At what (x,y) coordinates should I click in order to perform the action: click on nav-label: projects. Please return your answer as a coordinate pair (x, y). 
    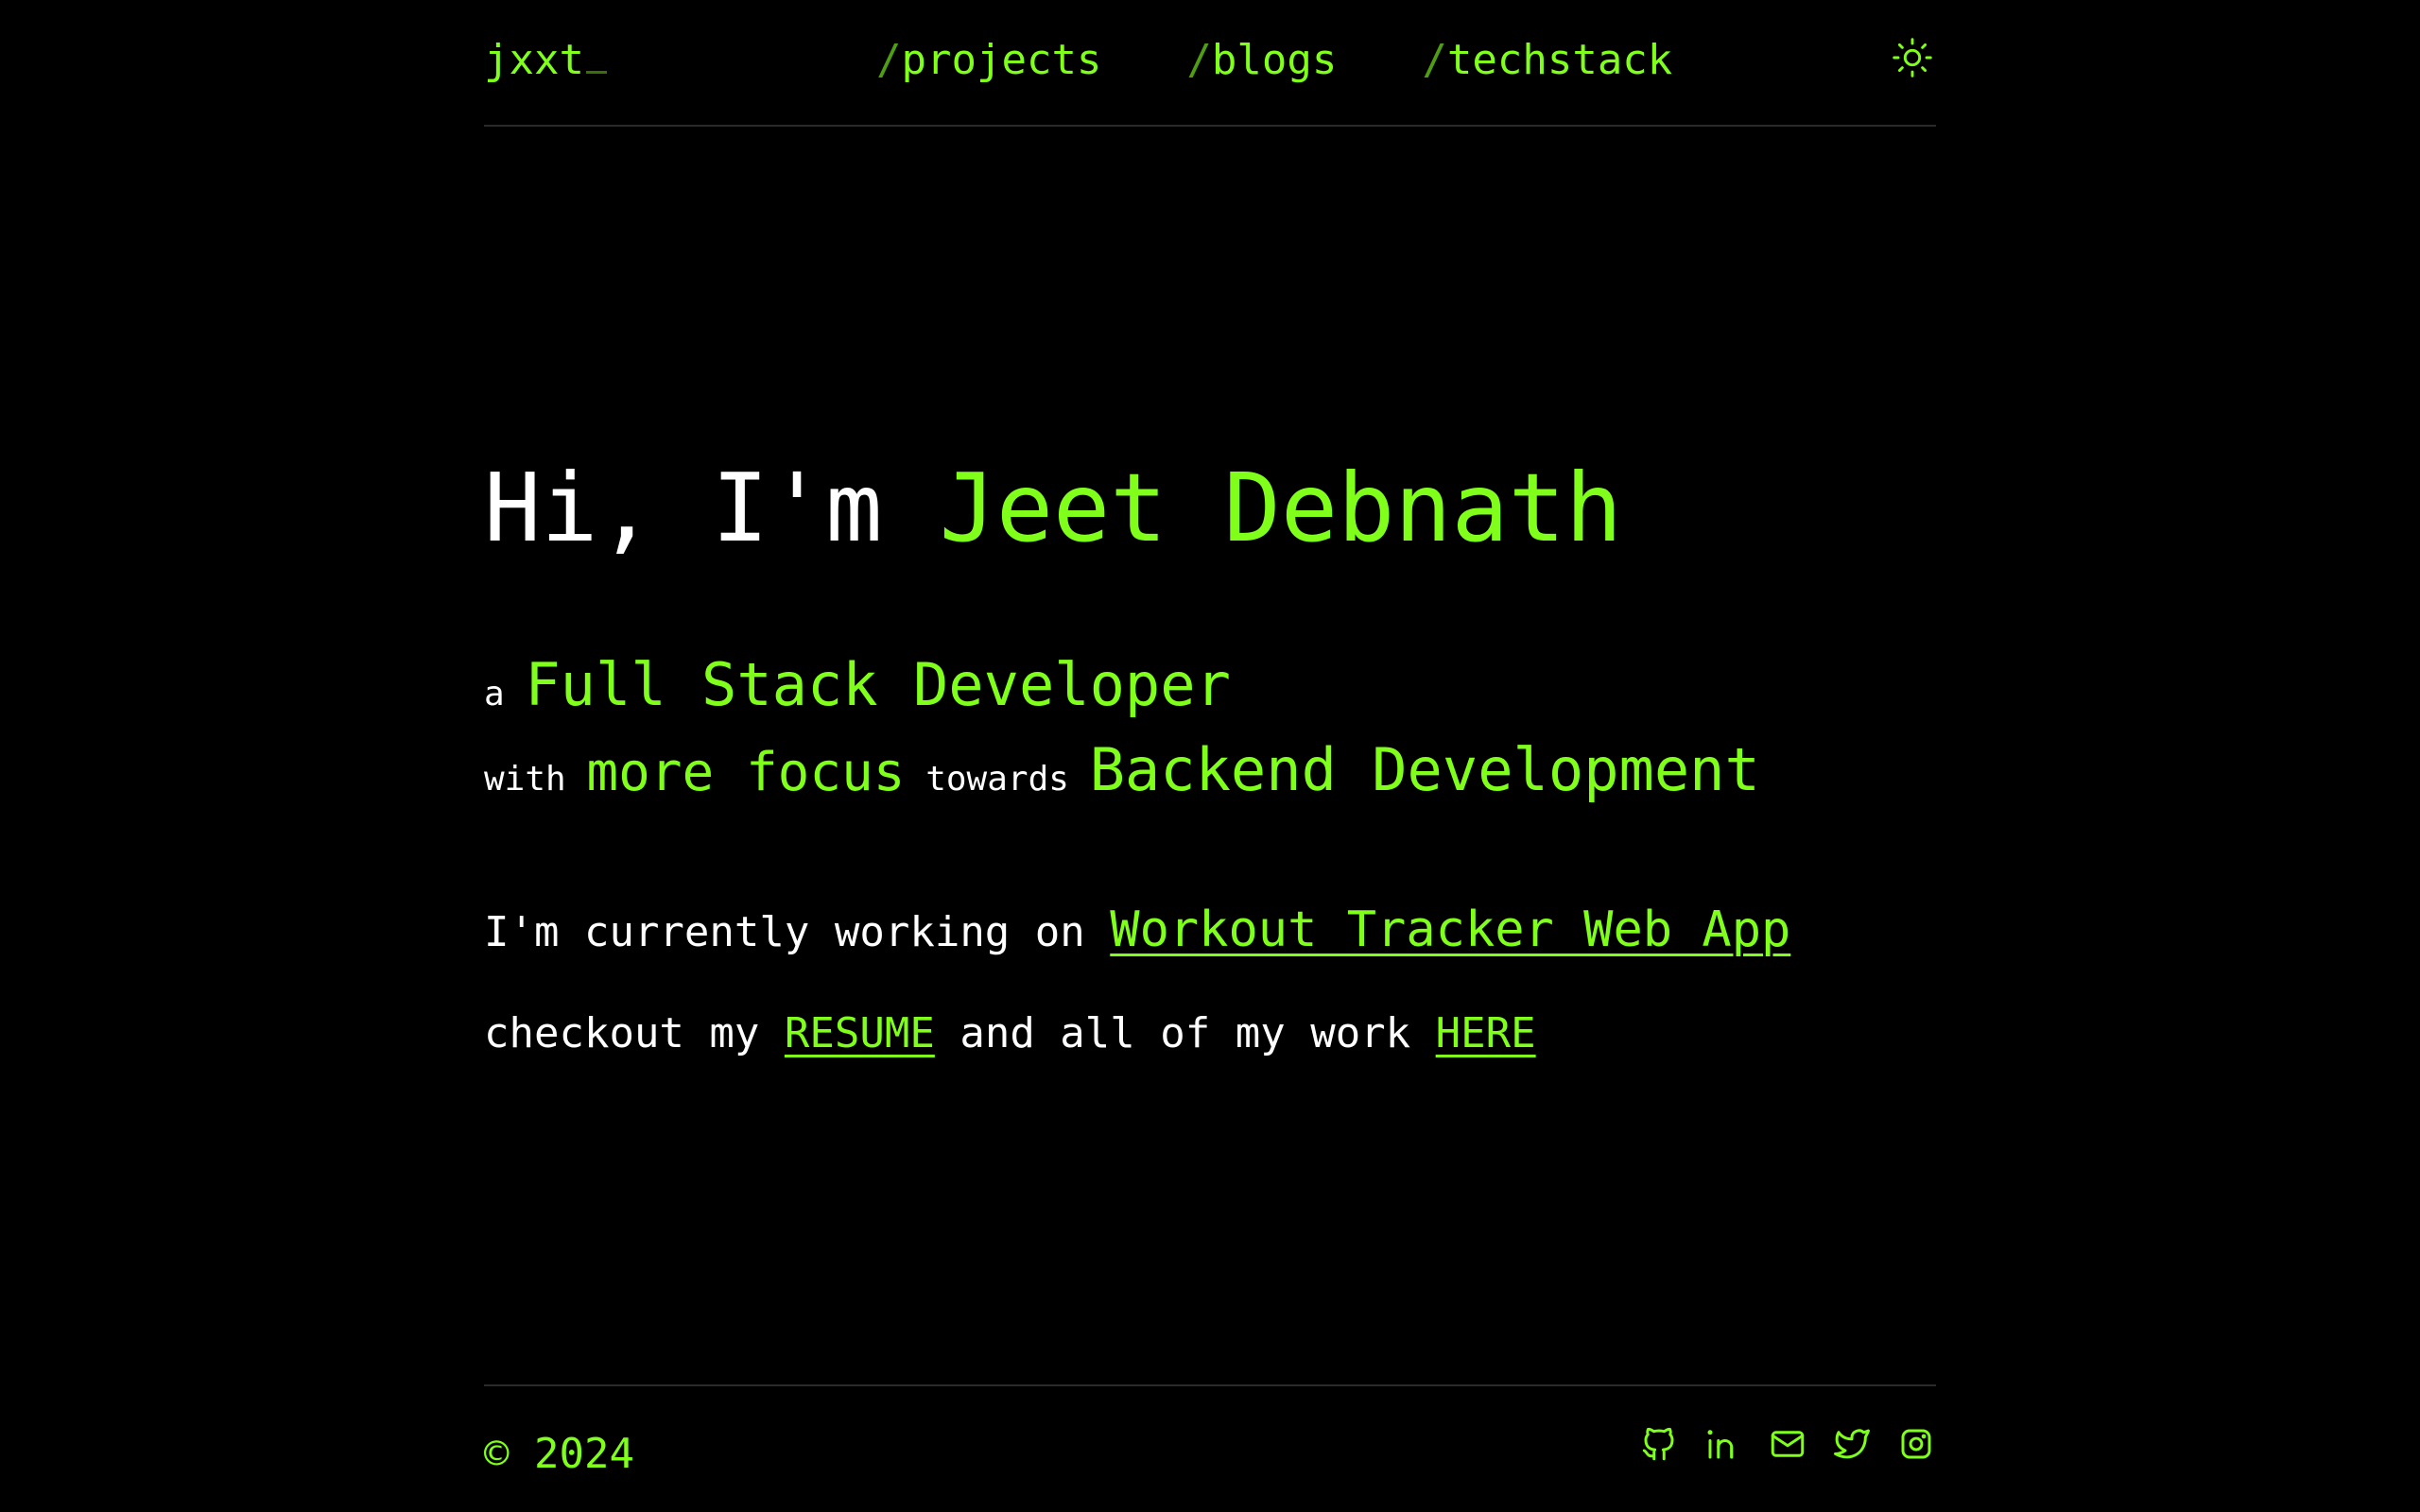
    Looking at the image, I should click on (1001, 60).